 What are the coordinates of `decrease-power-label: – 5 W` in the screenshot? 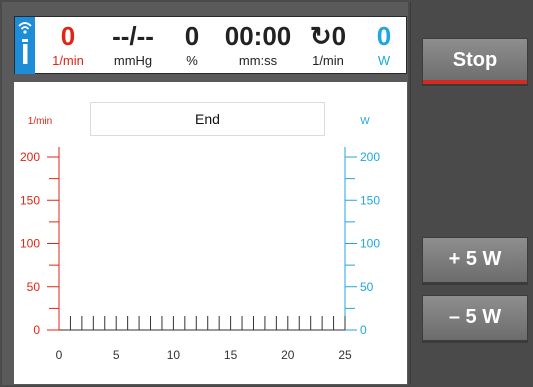 It's located at (475, 317).